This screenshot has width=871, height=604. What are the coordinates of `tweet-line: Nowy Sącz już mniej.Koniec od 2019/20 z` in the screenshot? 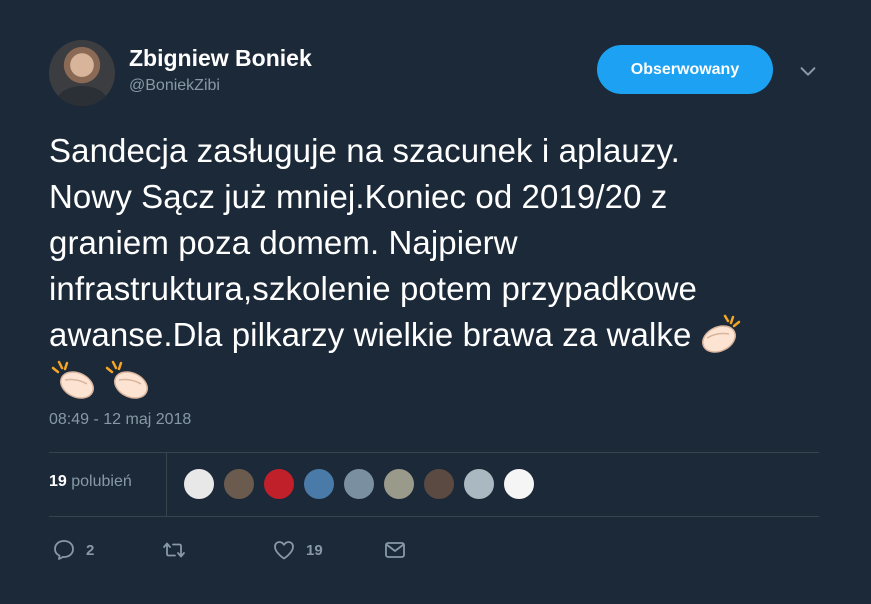 It's located at (358, 196).